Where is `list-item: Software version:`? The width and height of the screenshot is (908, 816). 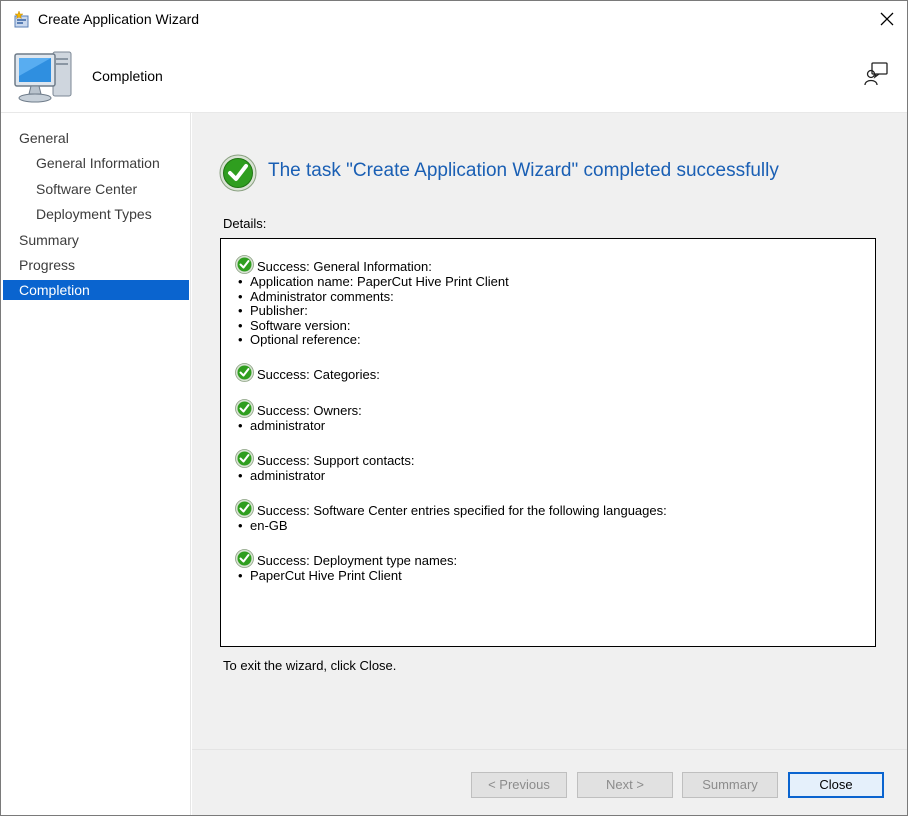 list-item: Software version: is located at coordinates (372, 326).